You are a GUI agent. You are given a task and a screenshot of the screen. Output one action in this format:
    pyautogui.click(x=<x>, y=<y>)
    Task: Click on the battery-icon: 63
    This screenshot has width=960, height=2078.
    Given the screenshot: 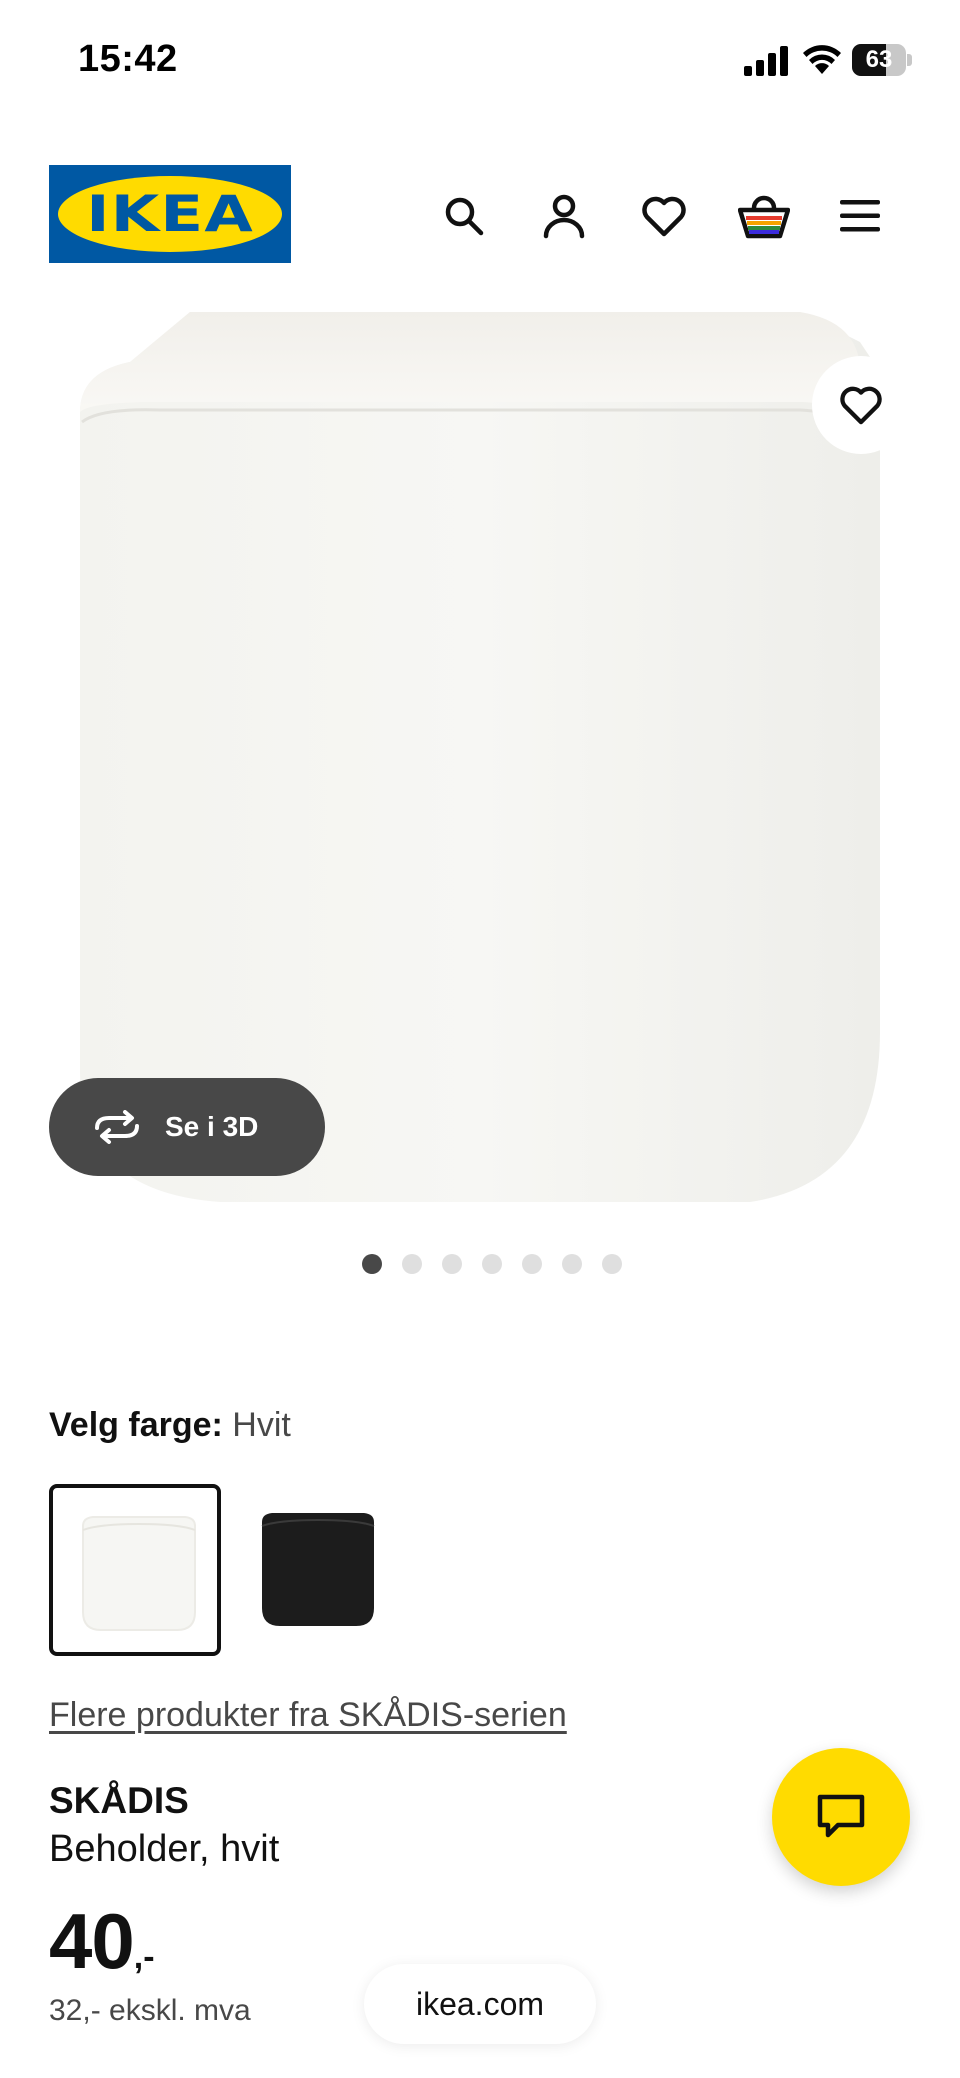 What is the action you would take?
    pyautogui.click(x=882, y=60)
    